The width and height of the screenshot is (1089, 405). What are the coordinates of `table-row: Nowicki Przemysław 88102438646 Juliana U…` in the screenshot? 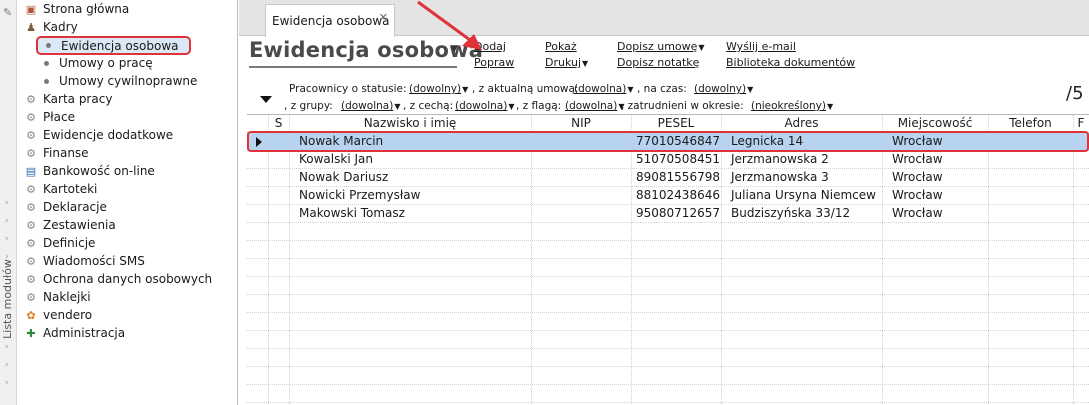 It's located at (668, 196).